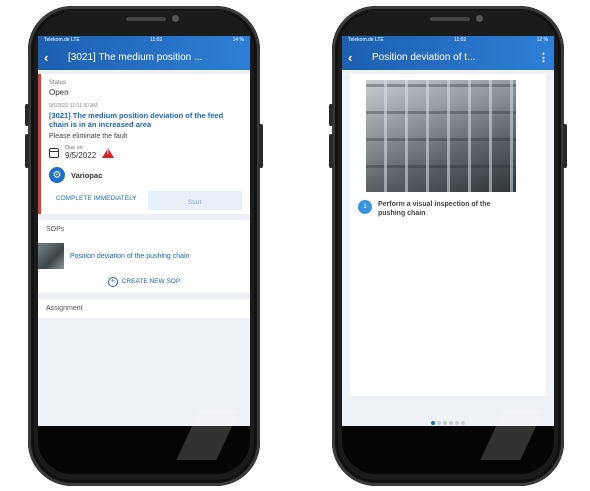 This screenshot has height=491, width=590. Describe the element at coordinates (51, 256) in the screenshot. I see `sop-thumbnail` at that location.